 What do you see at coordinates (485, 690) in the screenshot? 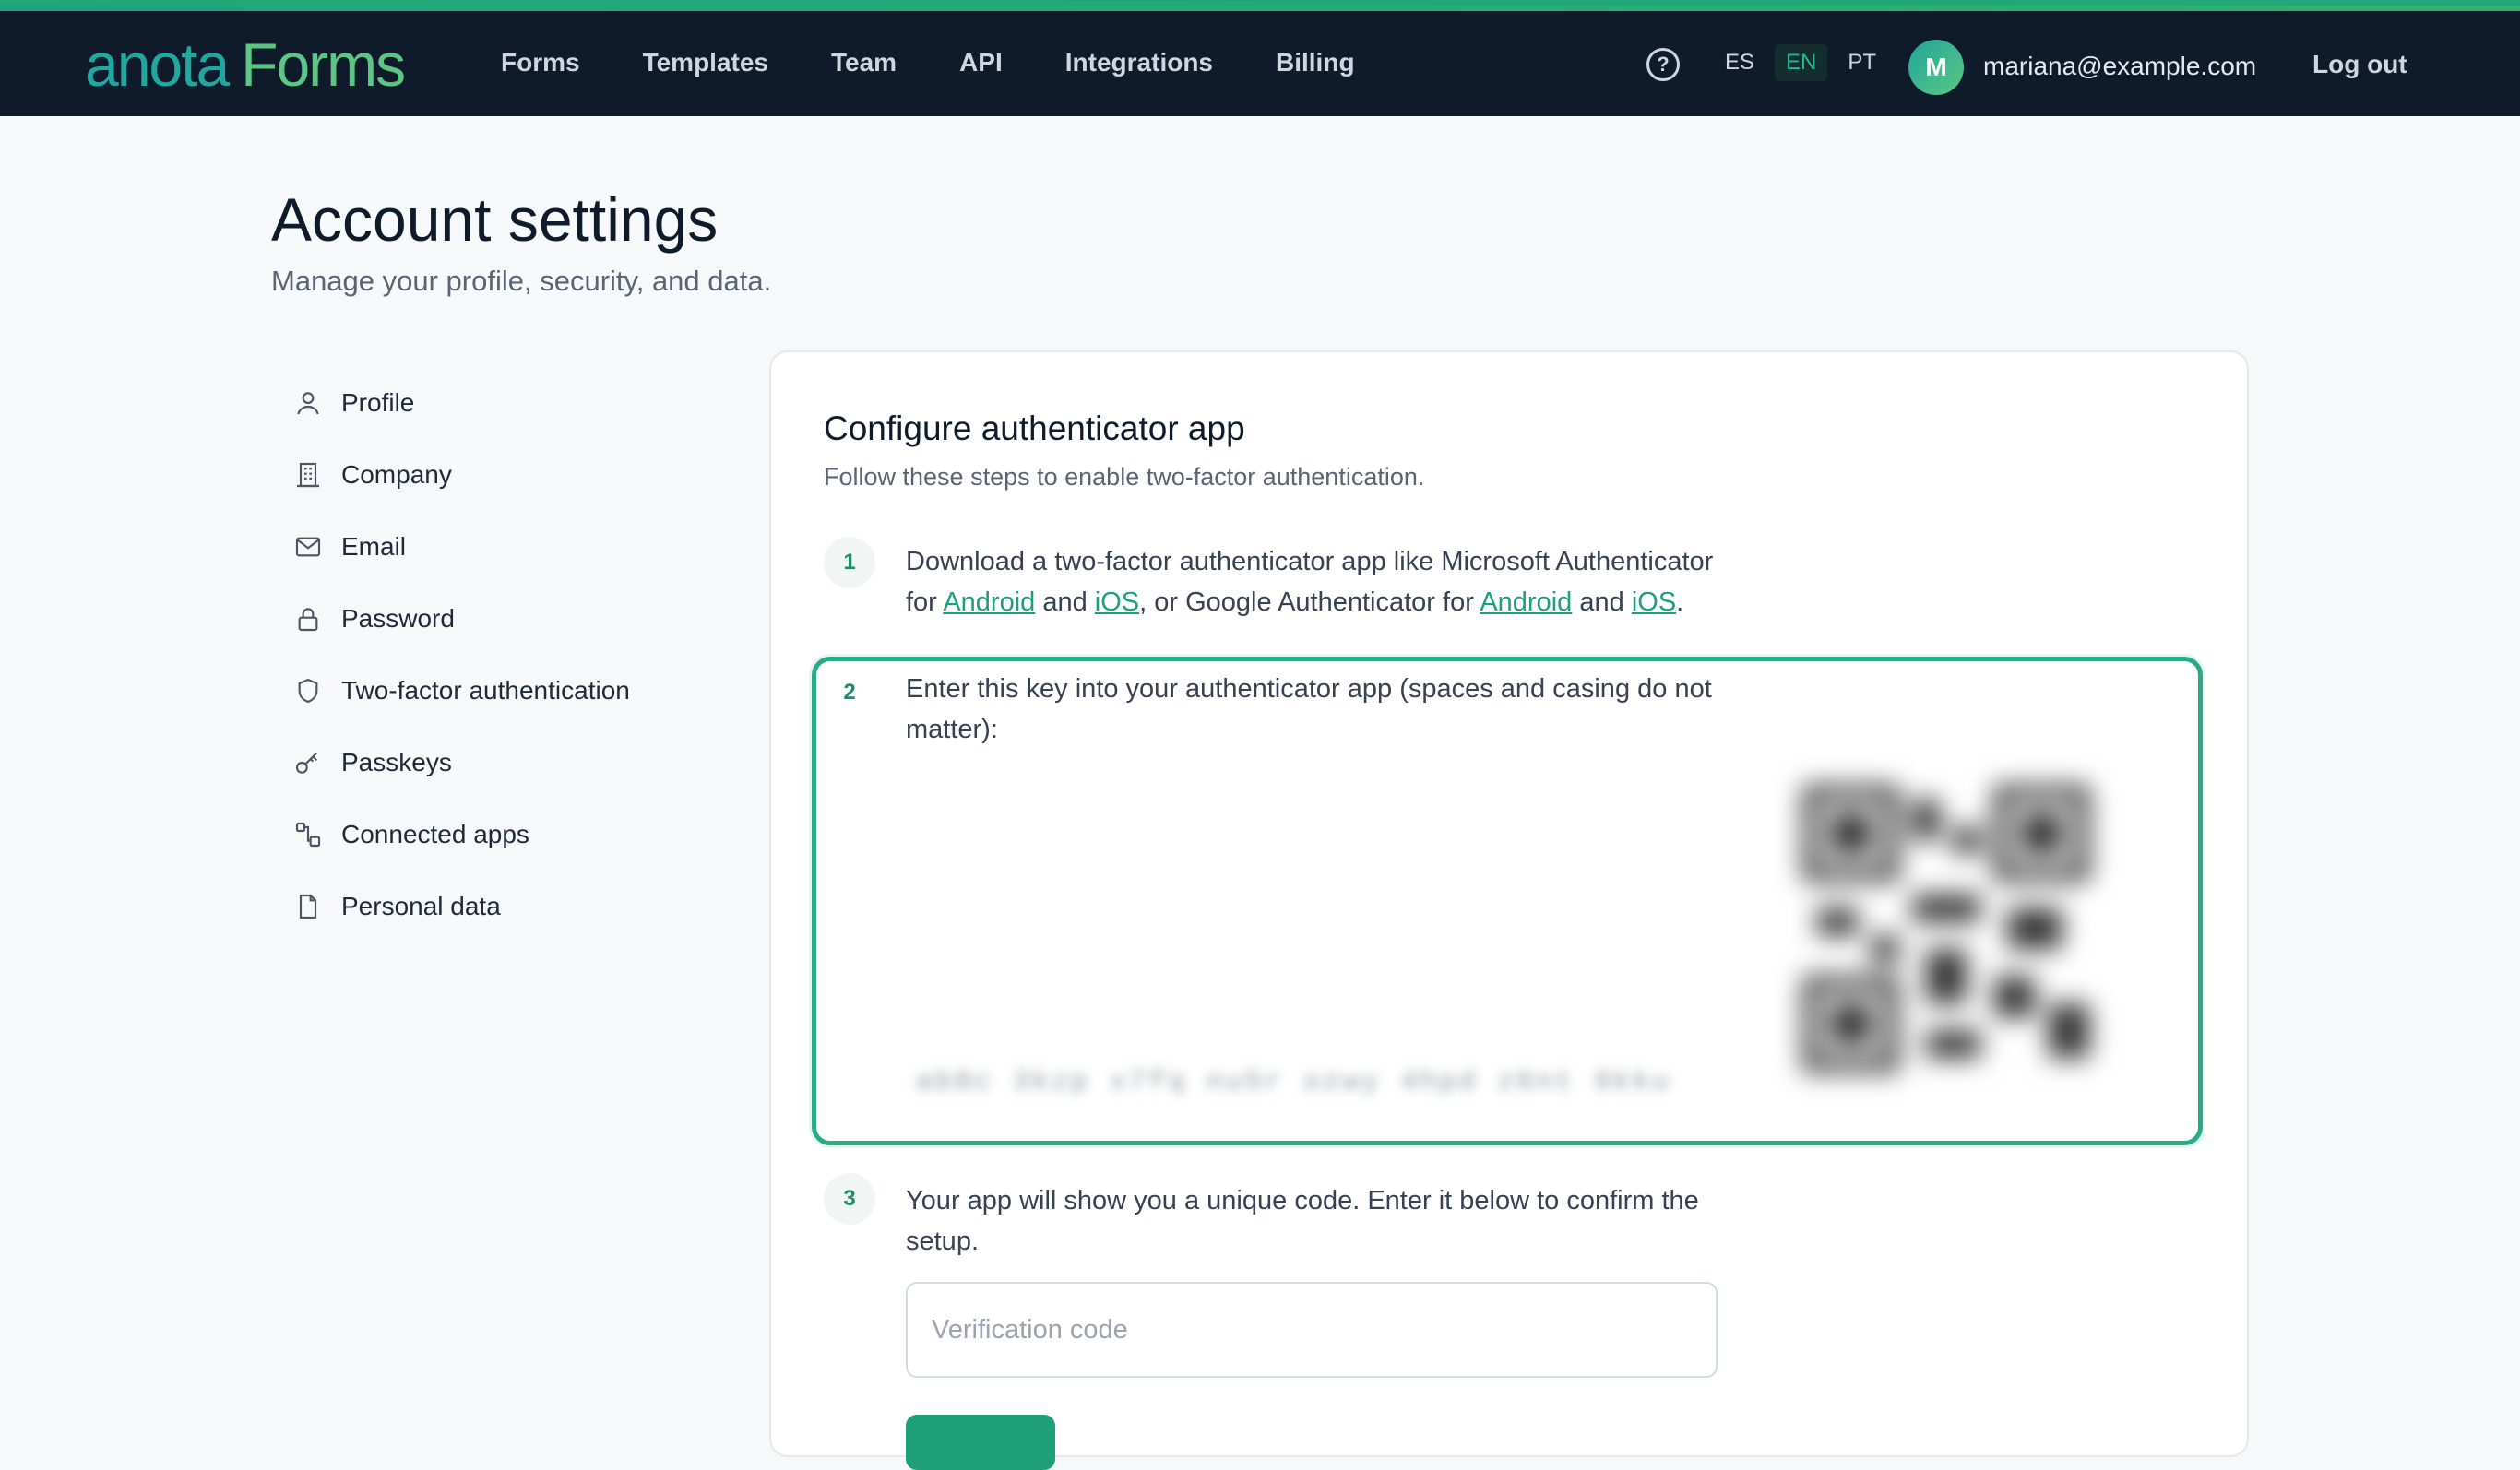
I see `sidebar-item-label: Two-factor authentication` at bounding box center [485, 690].